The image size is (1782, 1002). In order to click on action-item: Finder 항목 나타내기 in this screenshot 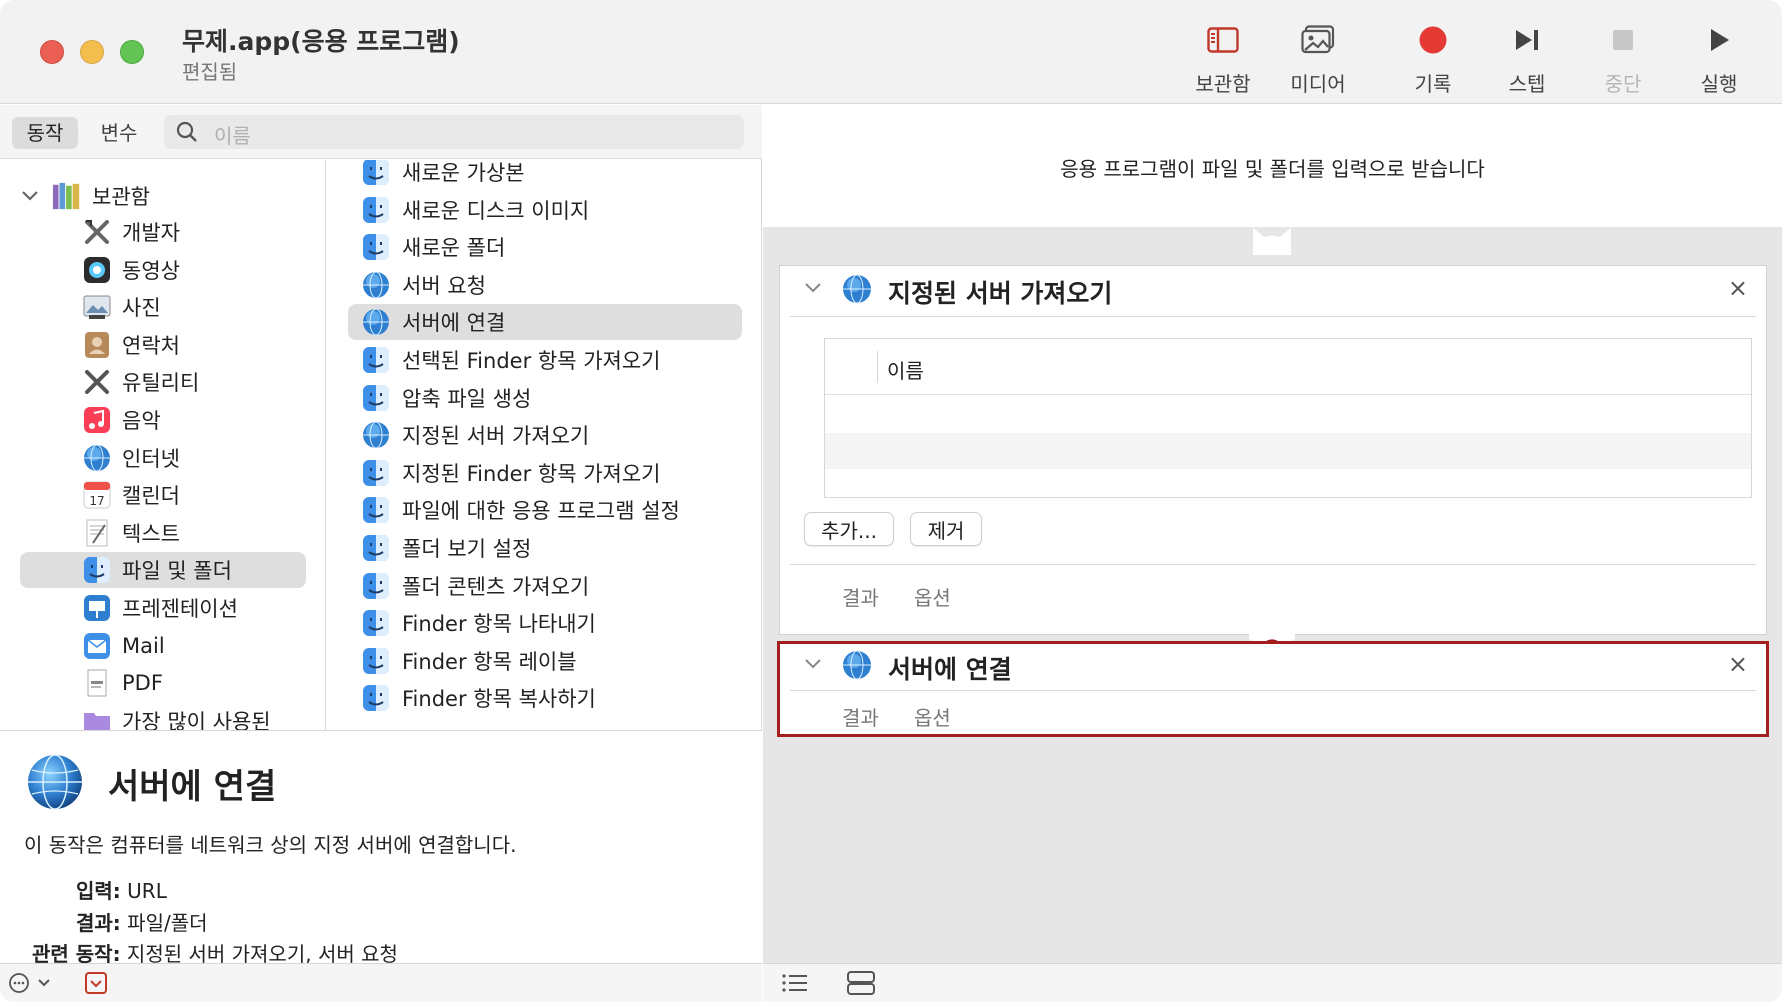, I will do `click(545, 623)`.